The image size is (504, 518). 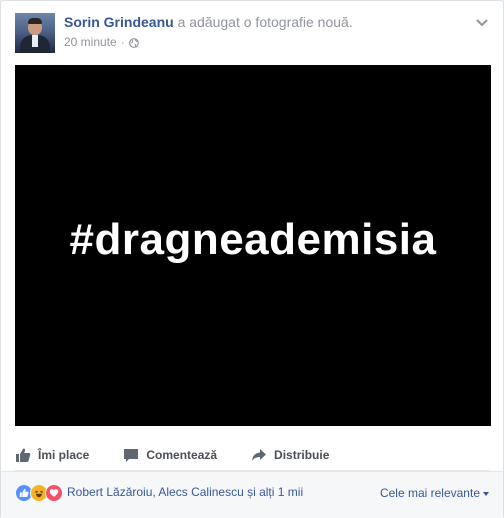 I want to click on globe-icon, so click(x=133, y=42).